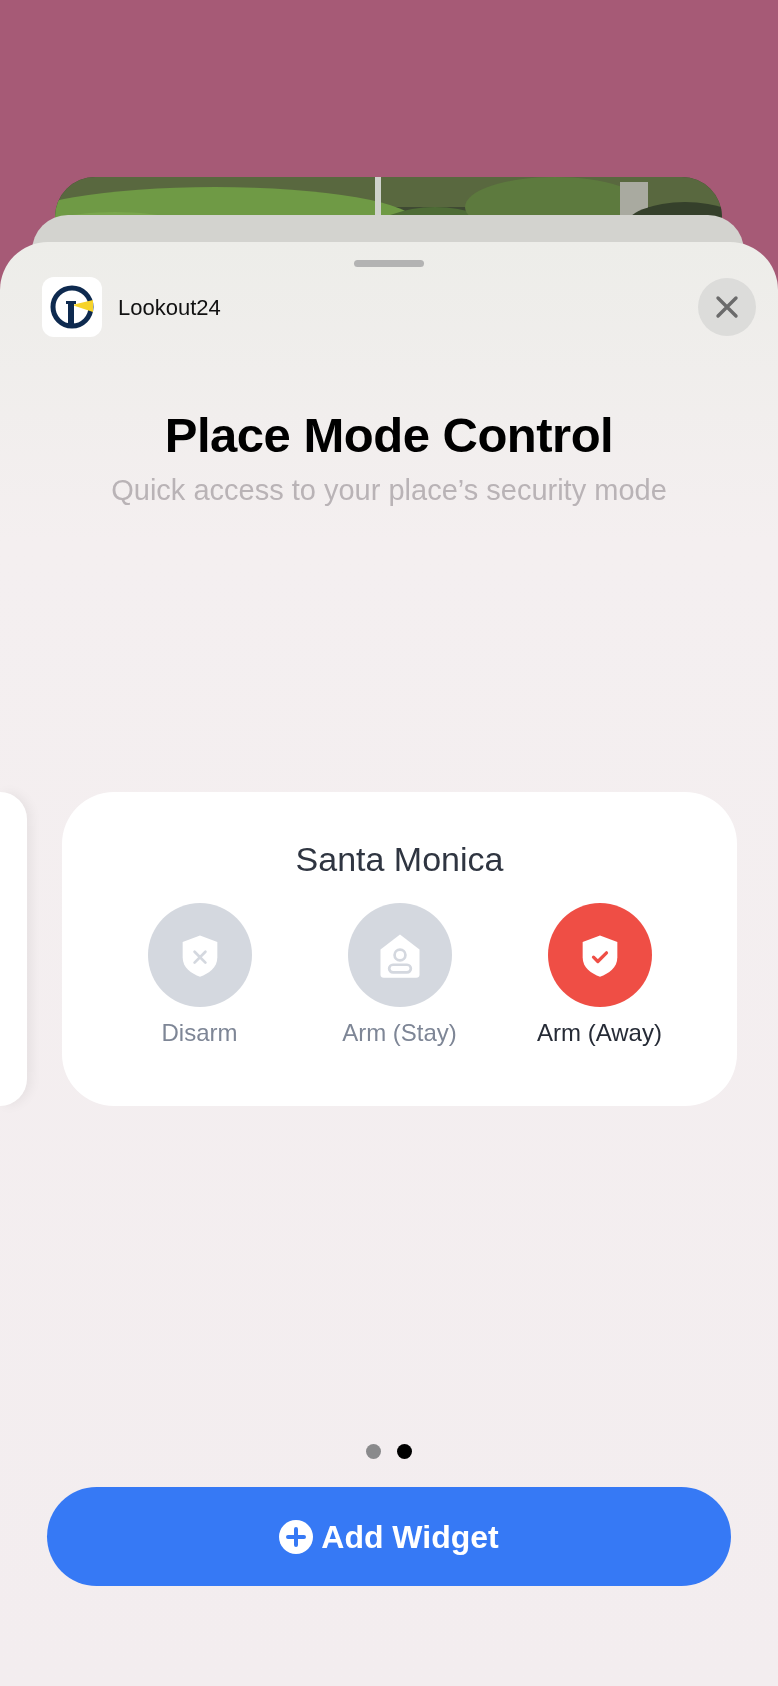 This screenshot has width=778, height=1686. What do you see at coordinates (296, 1536) in the screenshot?
I see `plus-icon` at bounding box center [296, 1536].